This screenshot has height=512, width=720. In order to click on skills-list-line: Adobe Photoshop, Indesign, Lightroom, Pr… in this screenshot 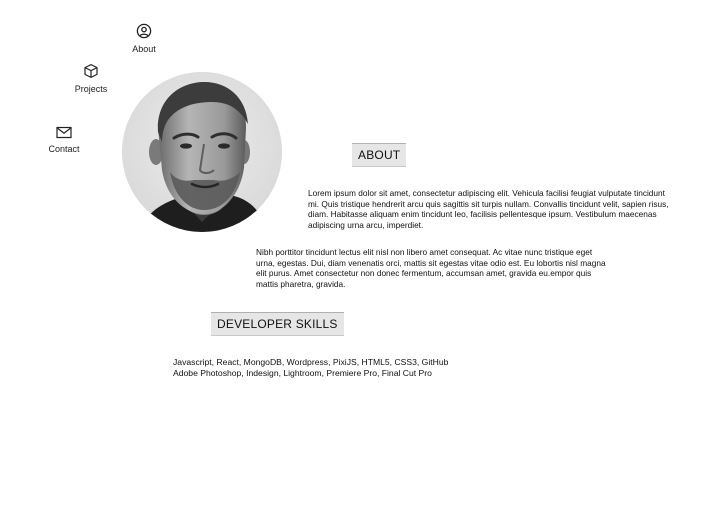, I will do `click(302, 373)`.